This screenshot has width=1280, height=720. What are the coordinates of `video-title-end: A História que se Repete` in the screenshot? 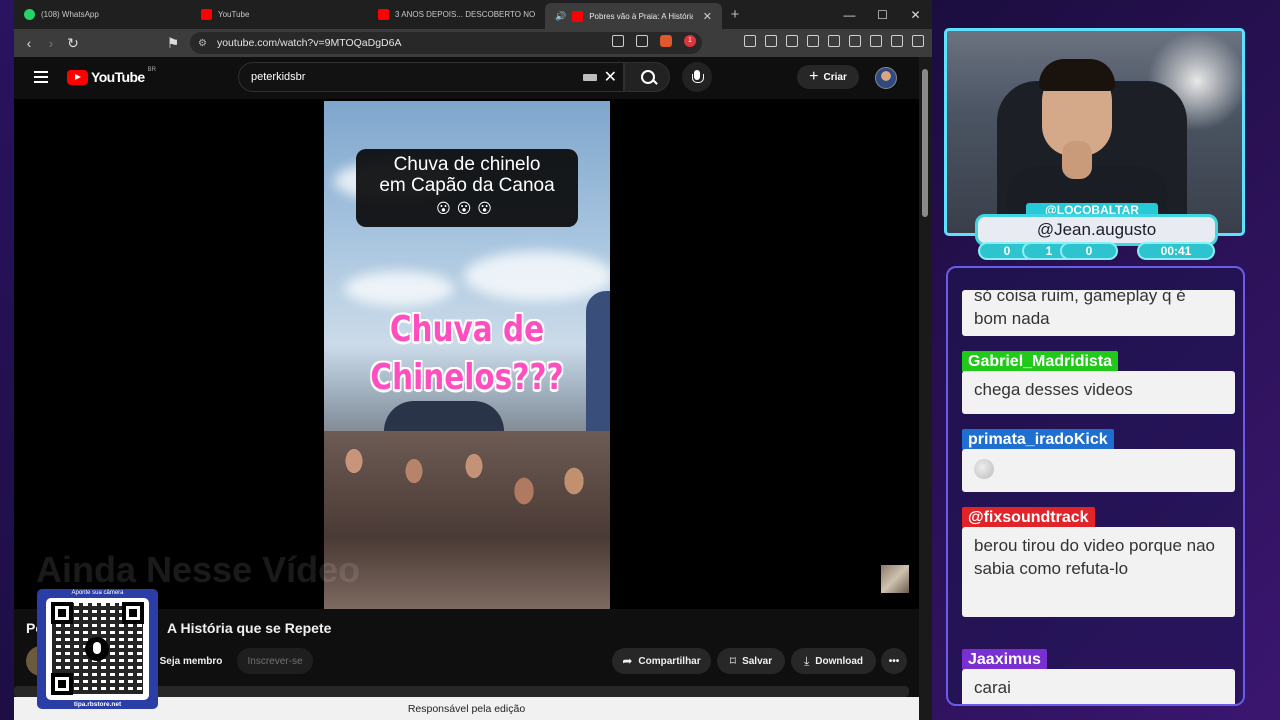 It's located at (249, 628).